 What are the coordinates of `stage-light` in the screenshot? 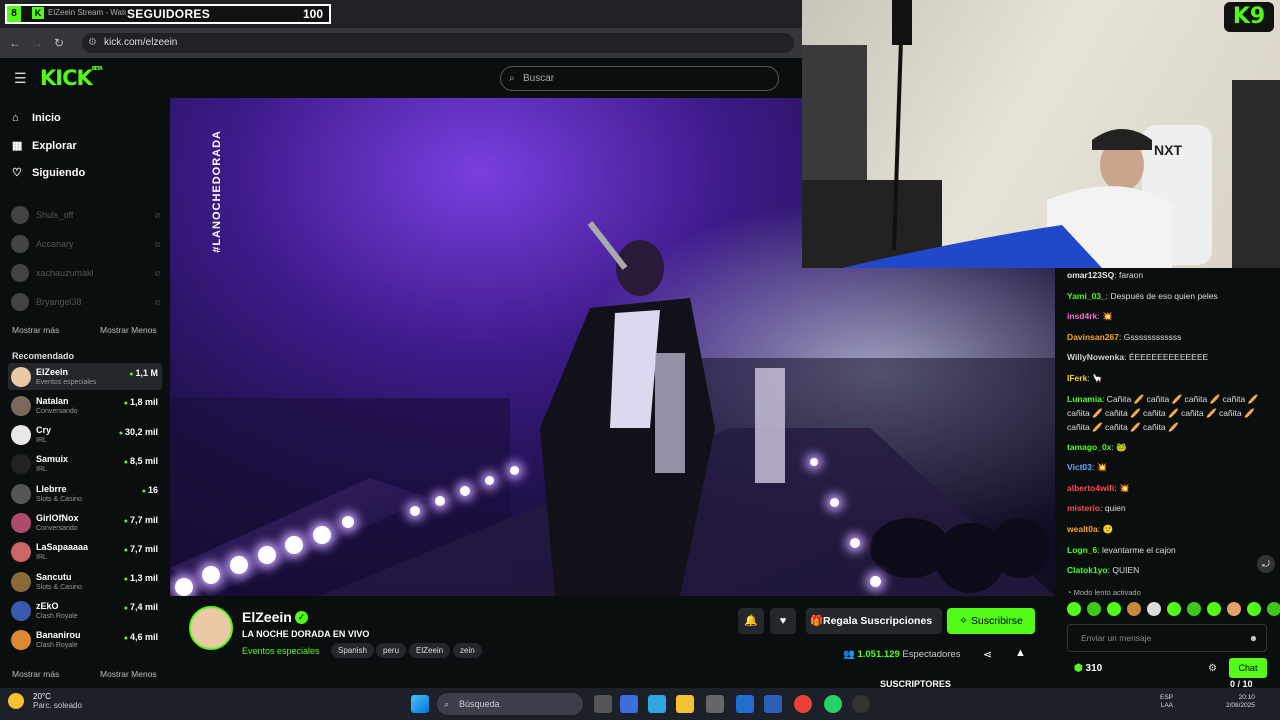 It's located at (489, 480).